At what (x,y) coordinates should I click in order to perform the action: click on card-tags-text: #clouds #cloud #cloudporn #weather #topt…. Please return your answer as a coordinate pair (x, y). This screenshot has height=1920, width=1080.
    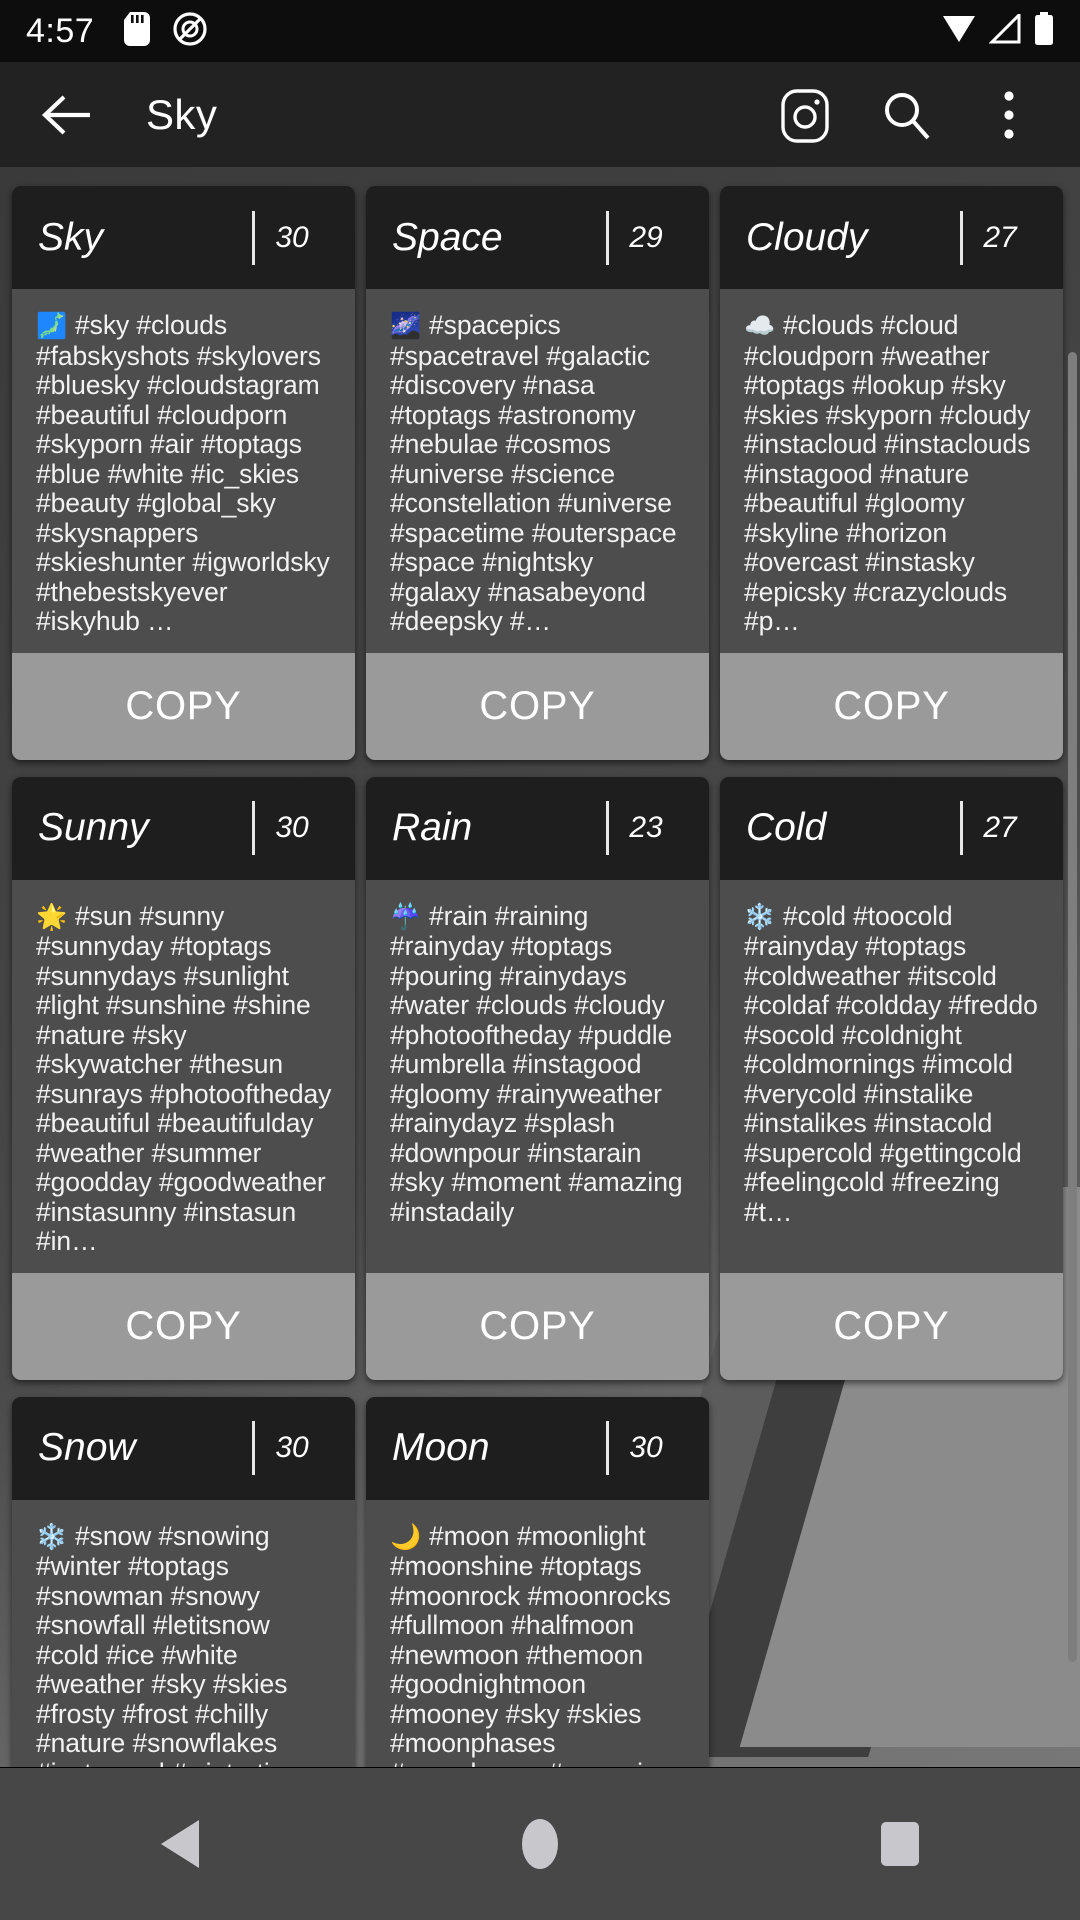
    Looking at the image, I should click on (887, 473).